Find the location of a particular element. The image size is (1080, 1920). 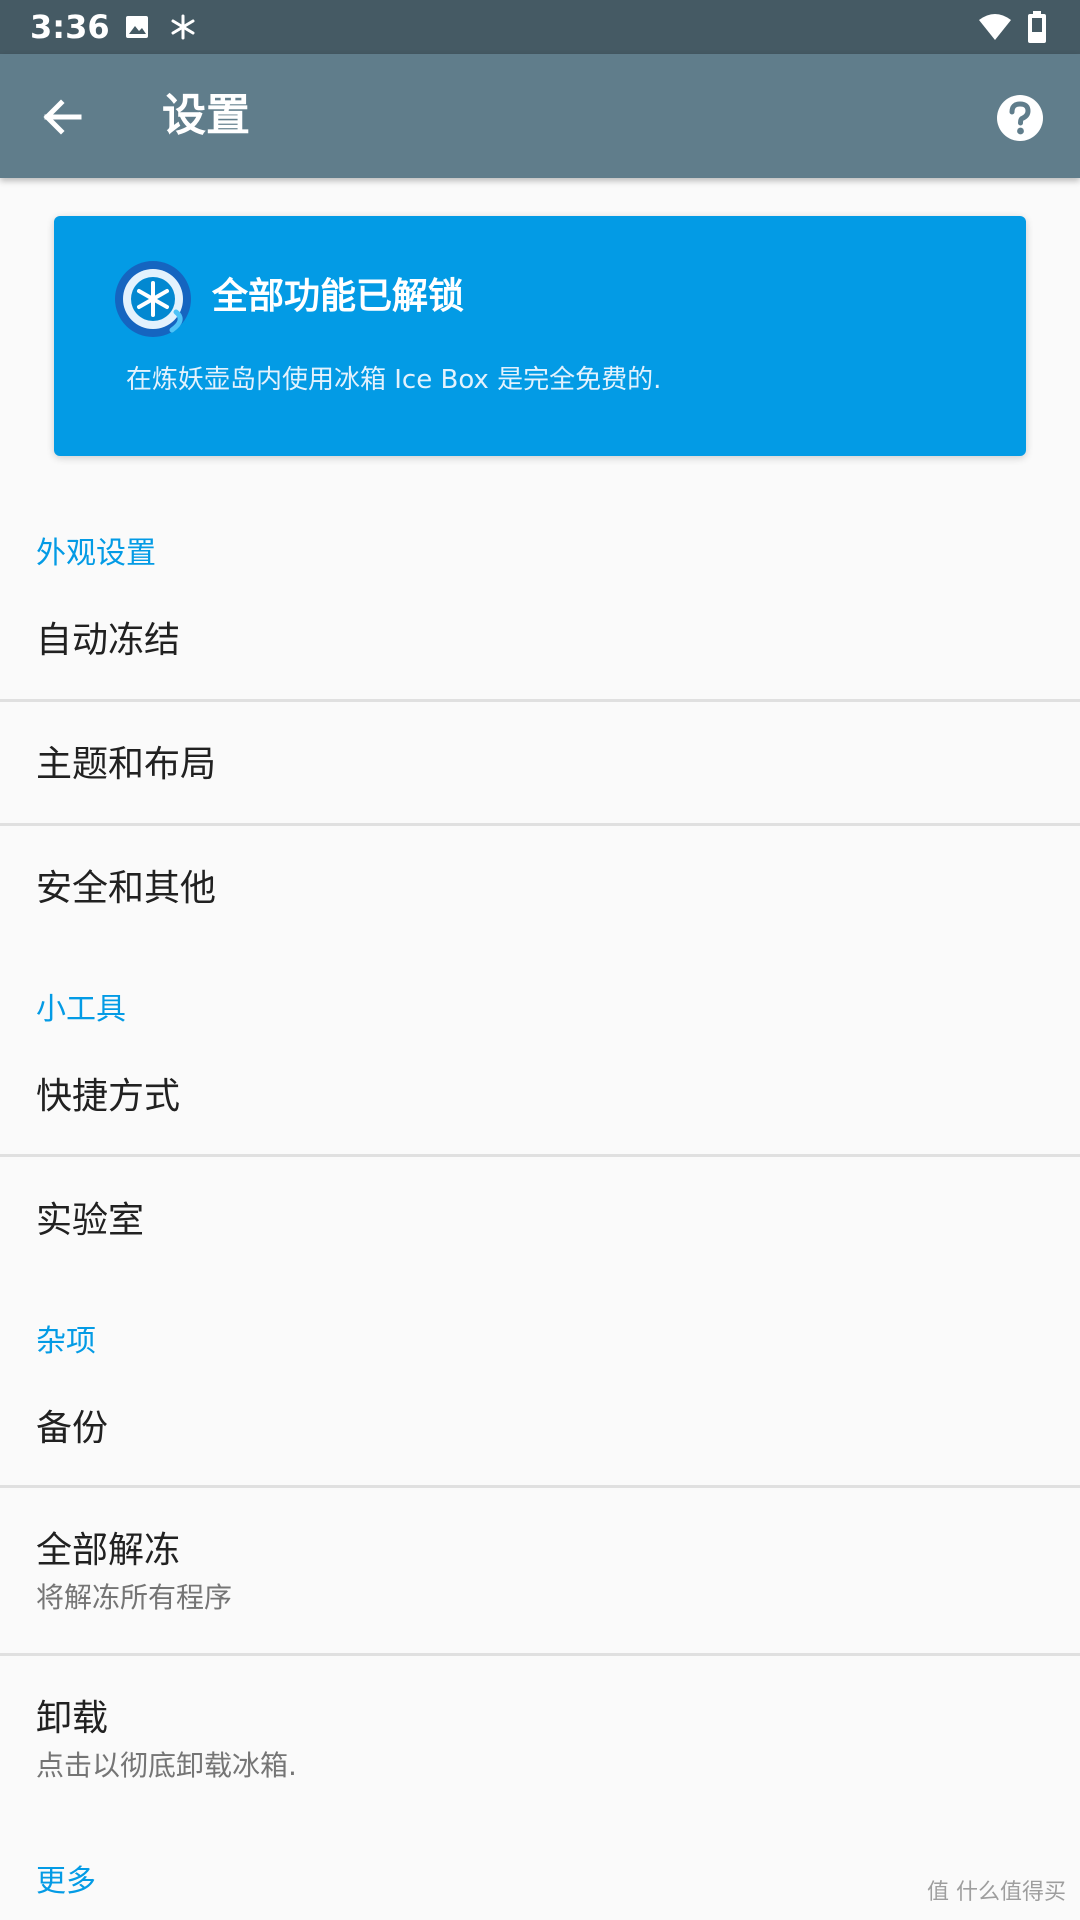

pref-title: 安全和其他 is located at coordinates (126, 888).